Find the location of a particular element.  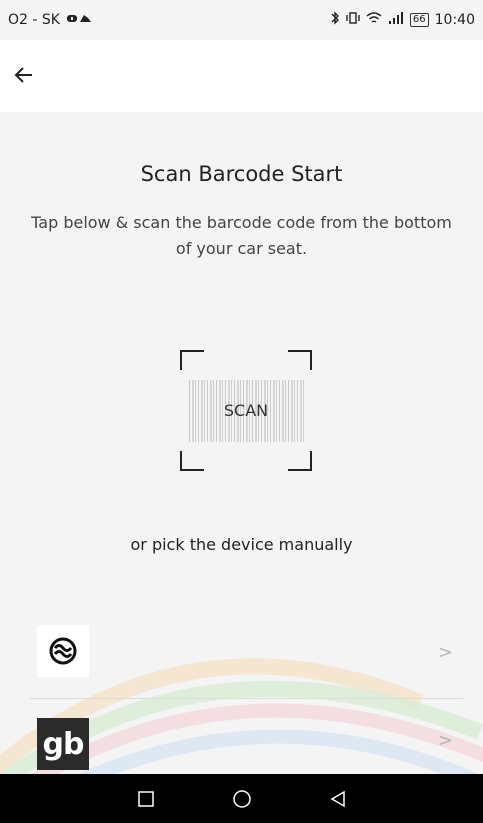

gb-logo: gb is located at coordinates (63, 744).